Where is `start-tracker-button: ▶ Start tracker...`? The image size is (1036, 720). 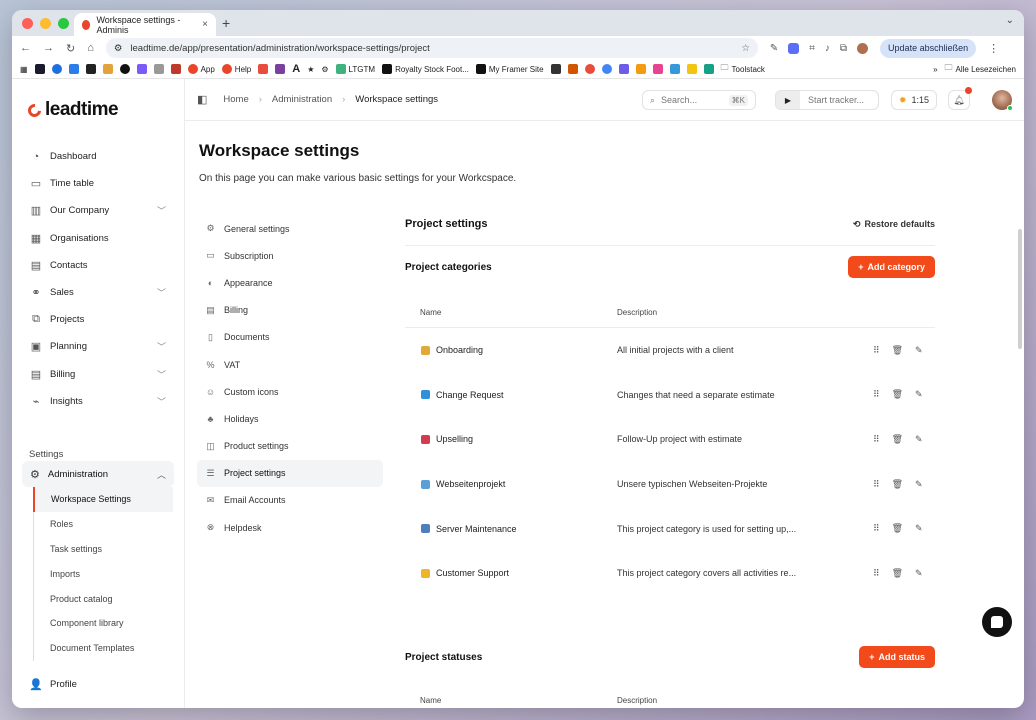 start-tracker-button: ▶ Start tracker... is located at coordinates (827, 100).